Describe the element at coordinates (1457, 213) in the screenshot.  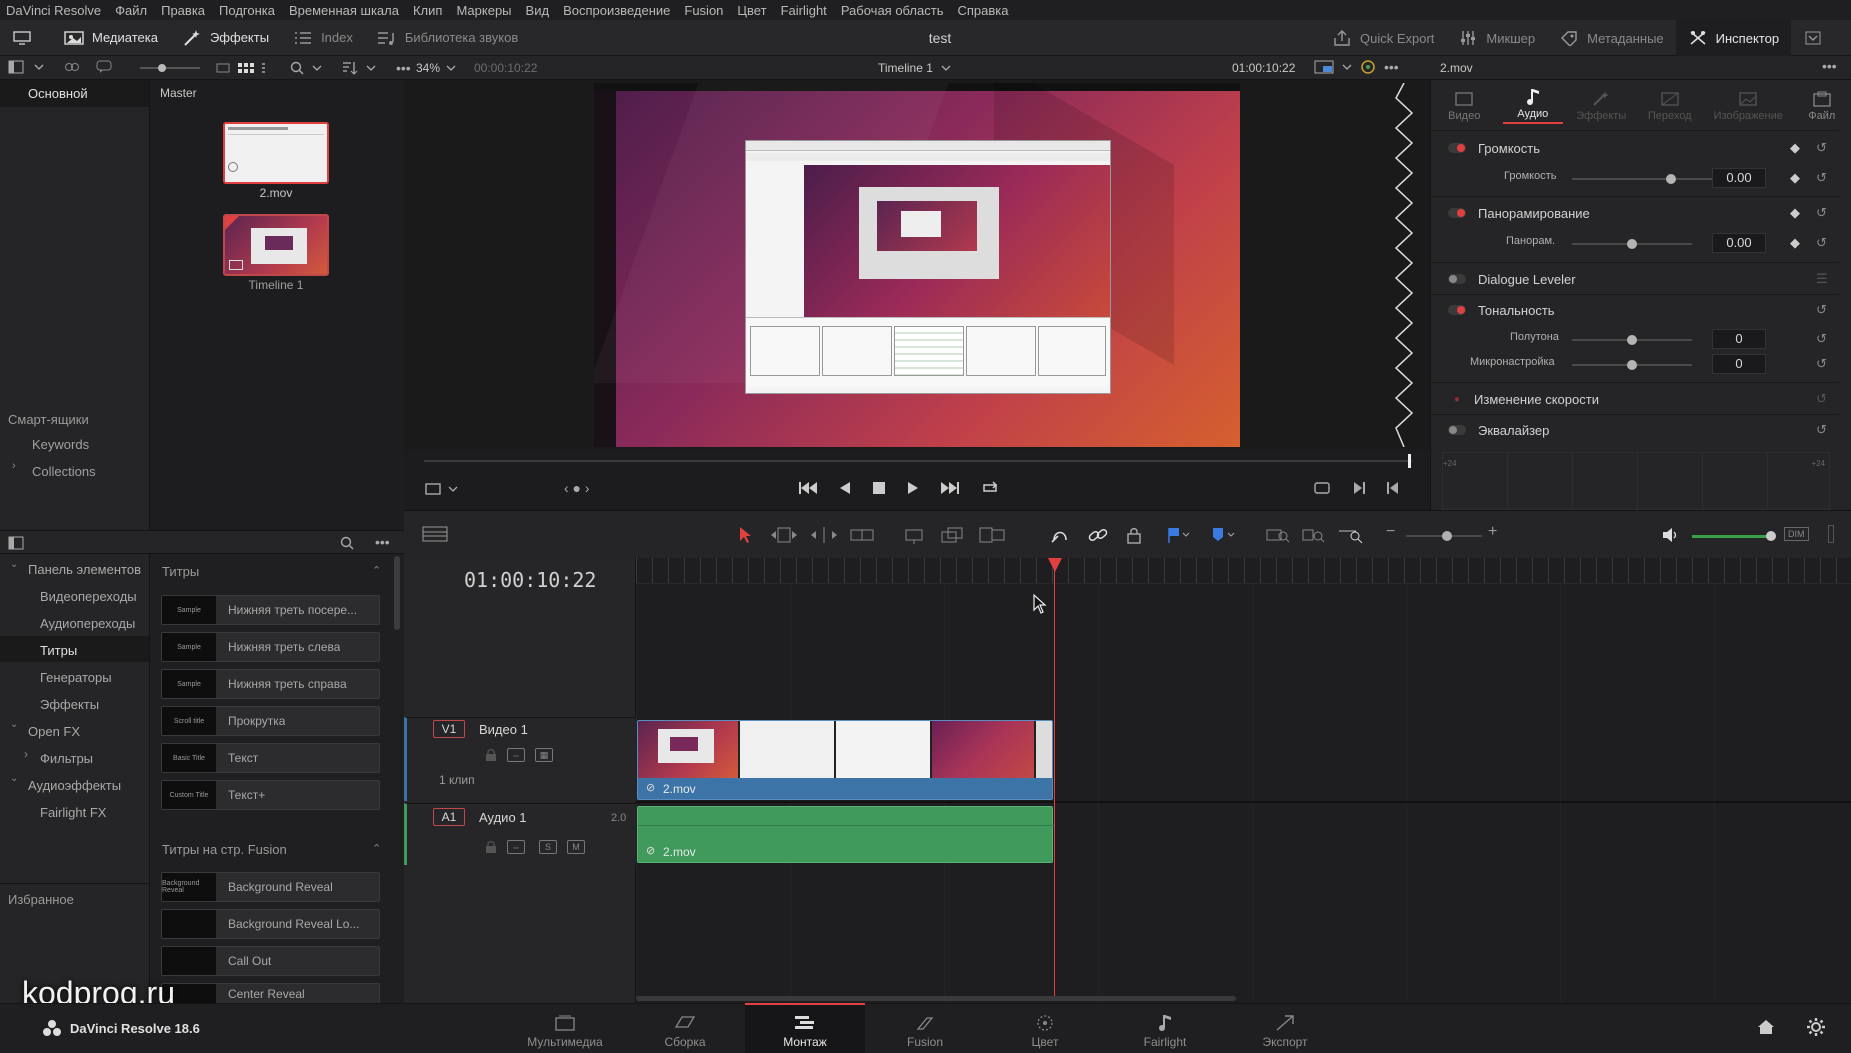
I see `pan-enable-toggle` at that location.